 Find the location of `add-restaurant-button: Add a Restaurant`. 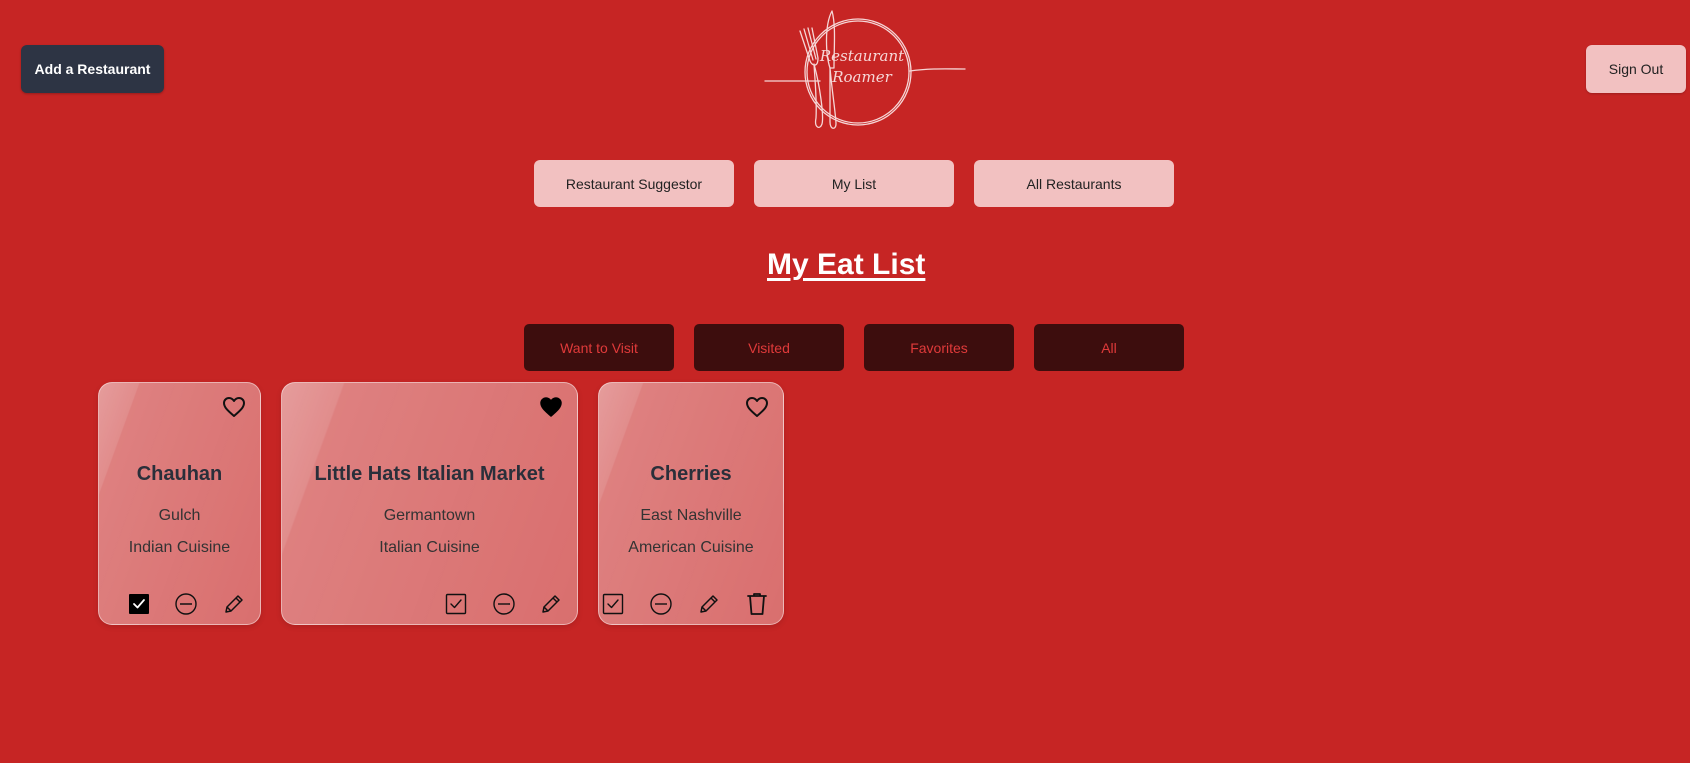

add-restaurant-button: Add a Restaurant is located at coordinates (92, 69).